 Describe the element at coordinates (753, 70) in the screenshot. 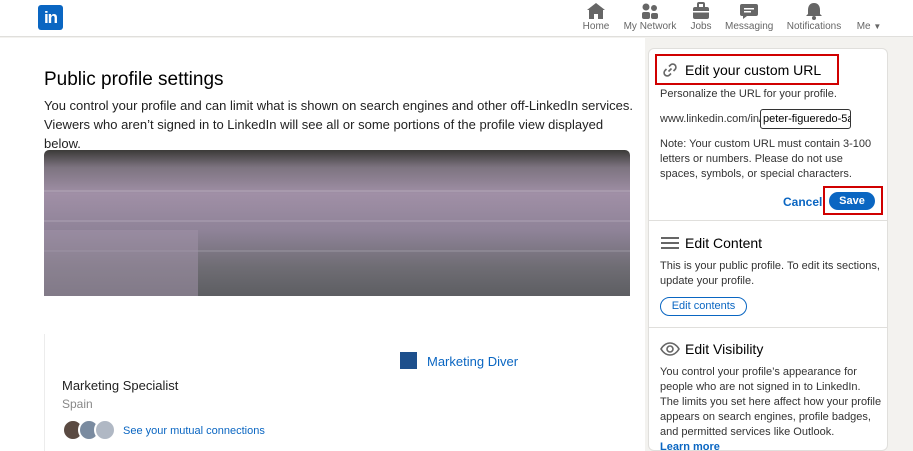

I see `custom-url-title: Edit your custom URL` at that location.